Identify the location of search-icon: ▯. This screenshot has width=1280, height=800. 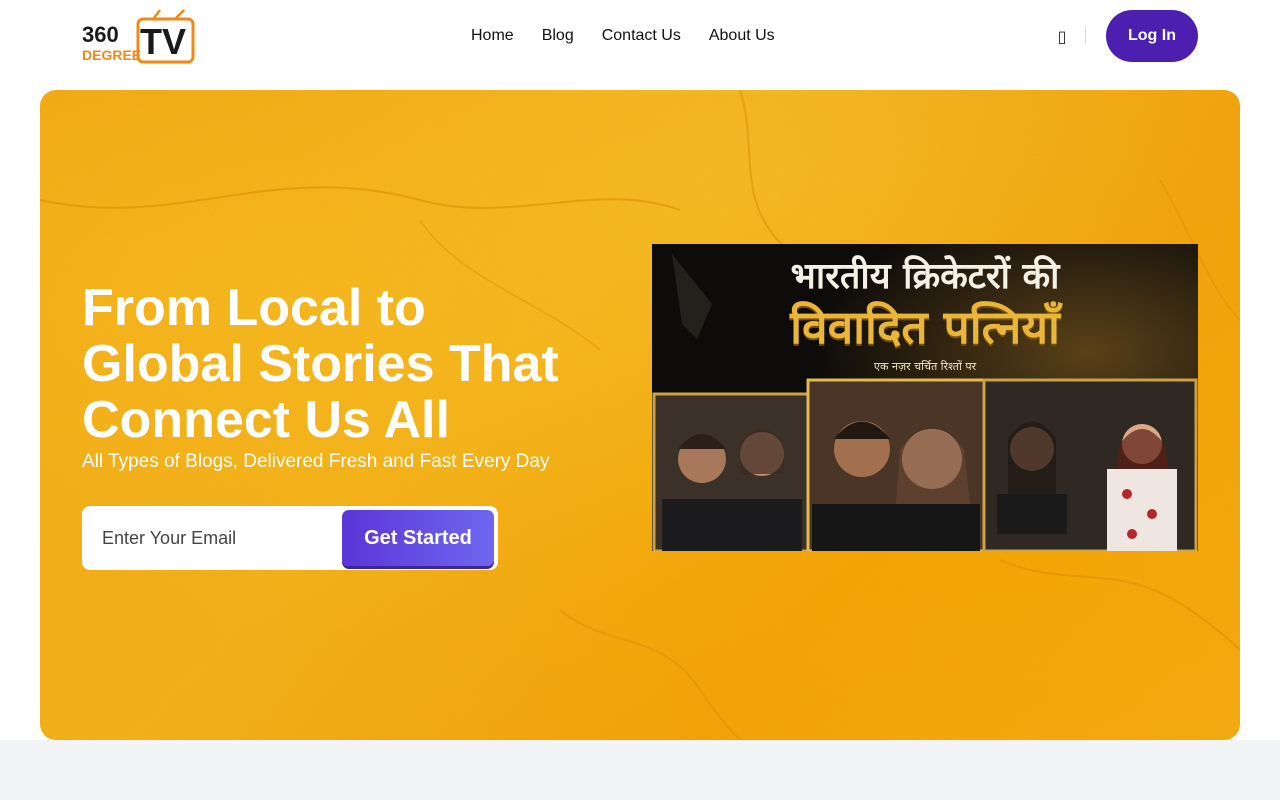
(1062, 36).